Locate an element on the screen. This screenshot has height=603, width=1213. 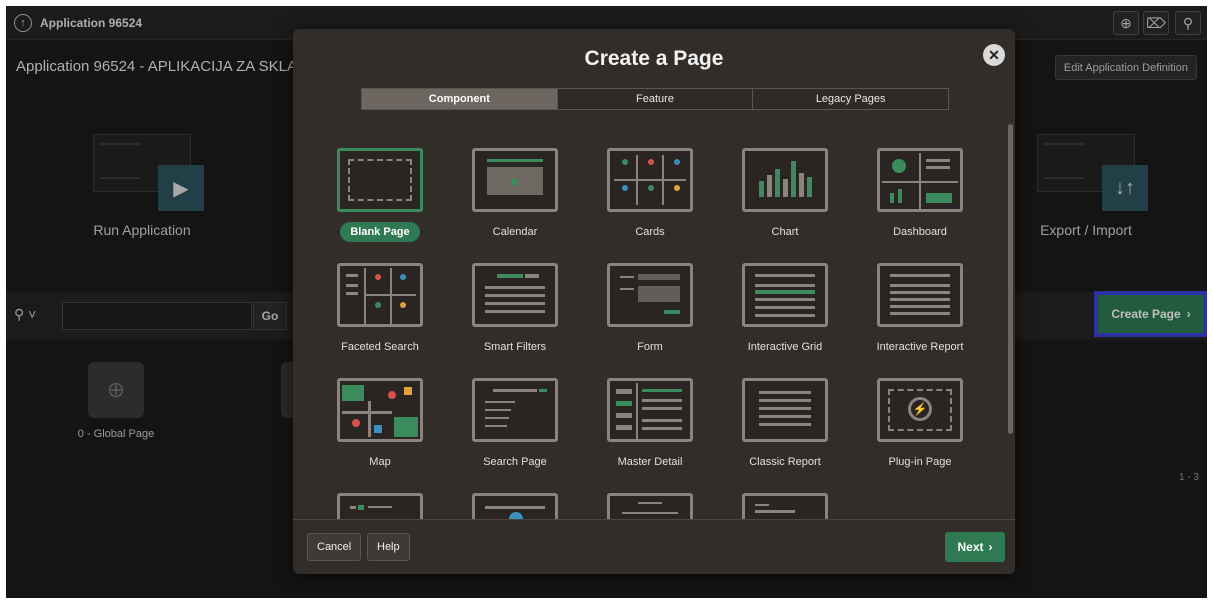
card-plug-in-page: ⚡ Plug-in Page is located at coordinates (920, 425).